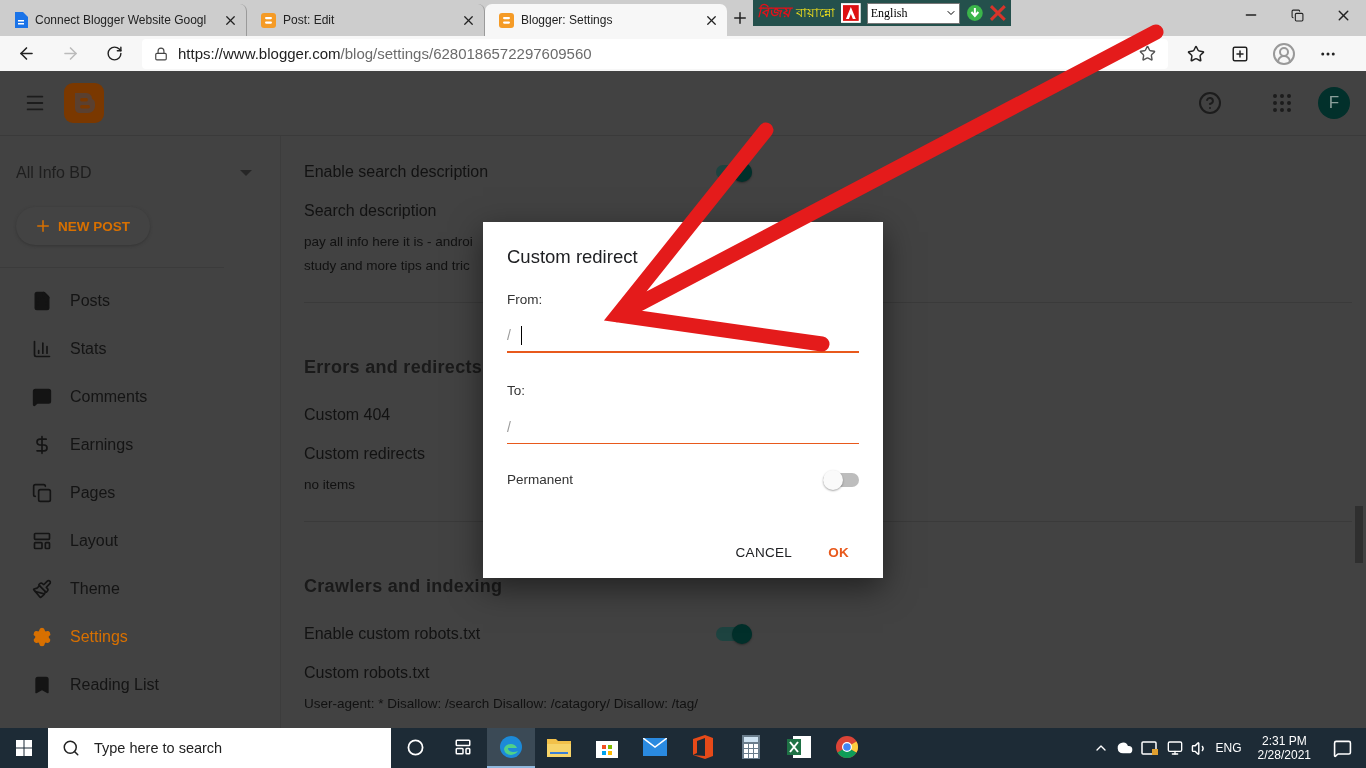  I want to click on comment-icon, so click(42, 397).